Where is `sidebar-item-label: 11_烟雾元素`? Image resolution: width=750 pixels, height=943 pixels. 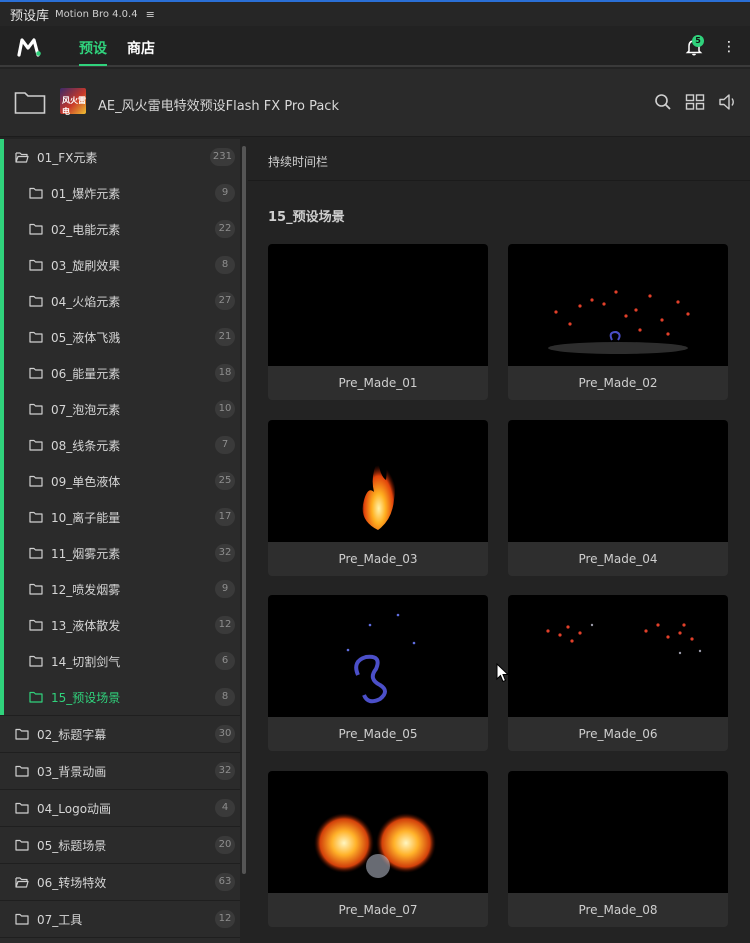 sidebar-item-label: 11_烟雾元素 is located at coordinates (86, 554).